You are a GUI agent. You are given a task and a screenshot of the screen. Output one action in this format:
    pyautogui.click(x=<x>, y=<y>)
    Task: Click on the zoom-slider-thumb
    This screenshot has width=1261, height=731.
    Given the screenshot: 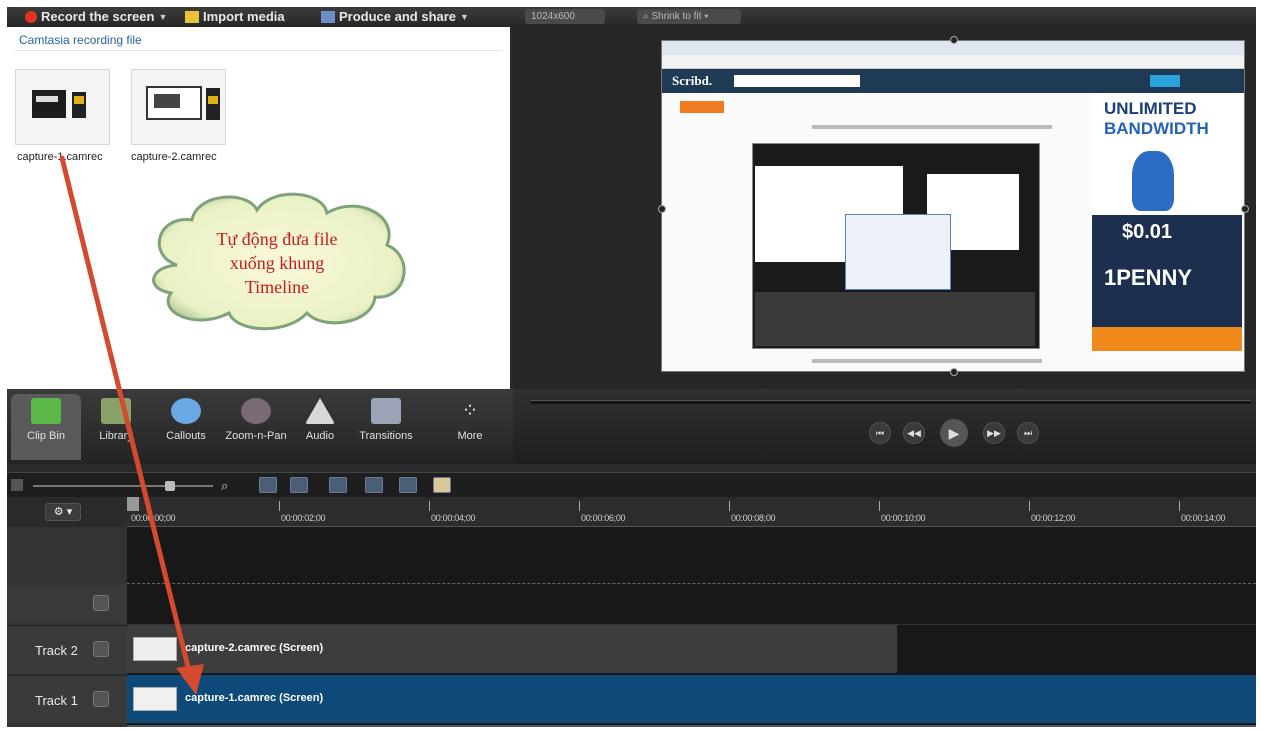 What is the action you would take?
    pyautogui.click(x=170, y=486)
    